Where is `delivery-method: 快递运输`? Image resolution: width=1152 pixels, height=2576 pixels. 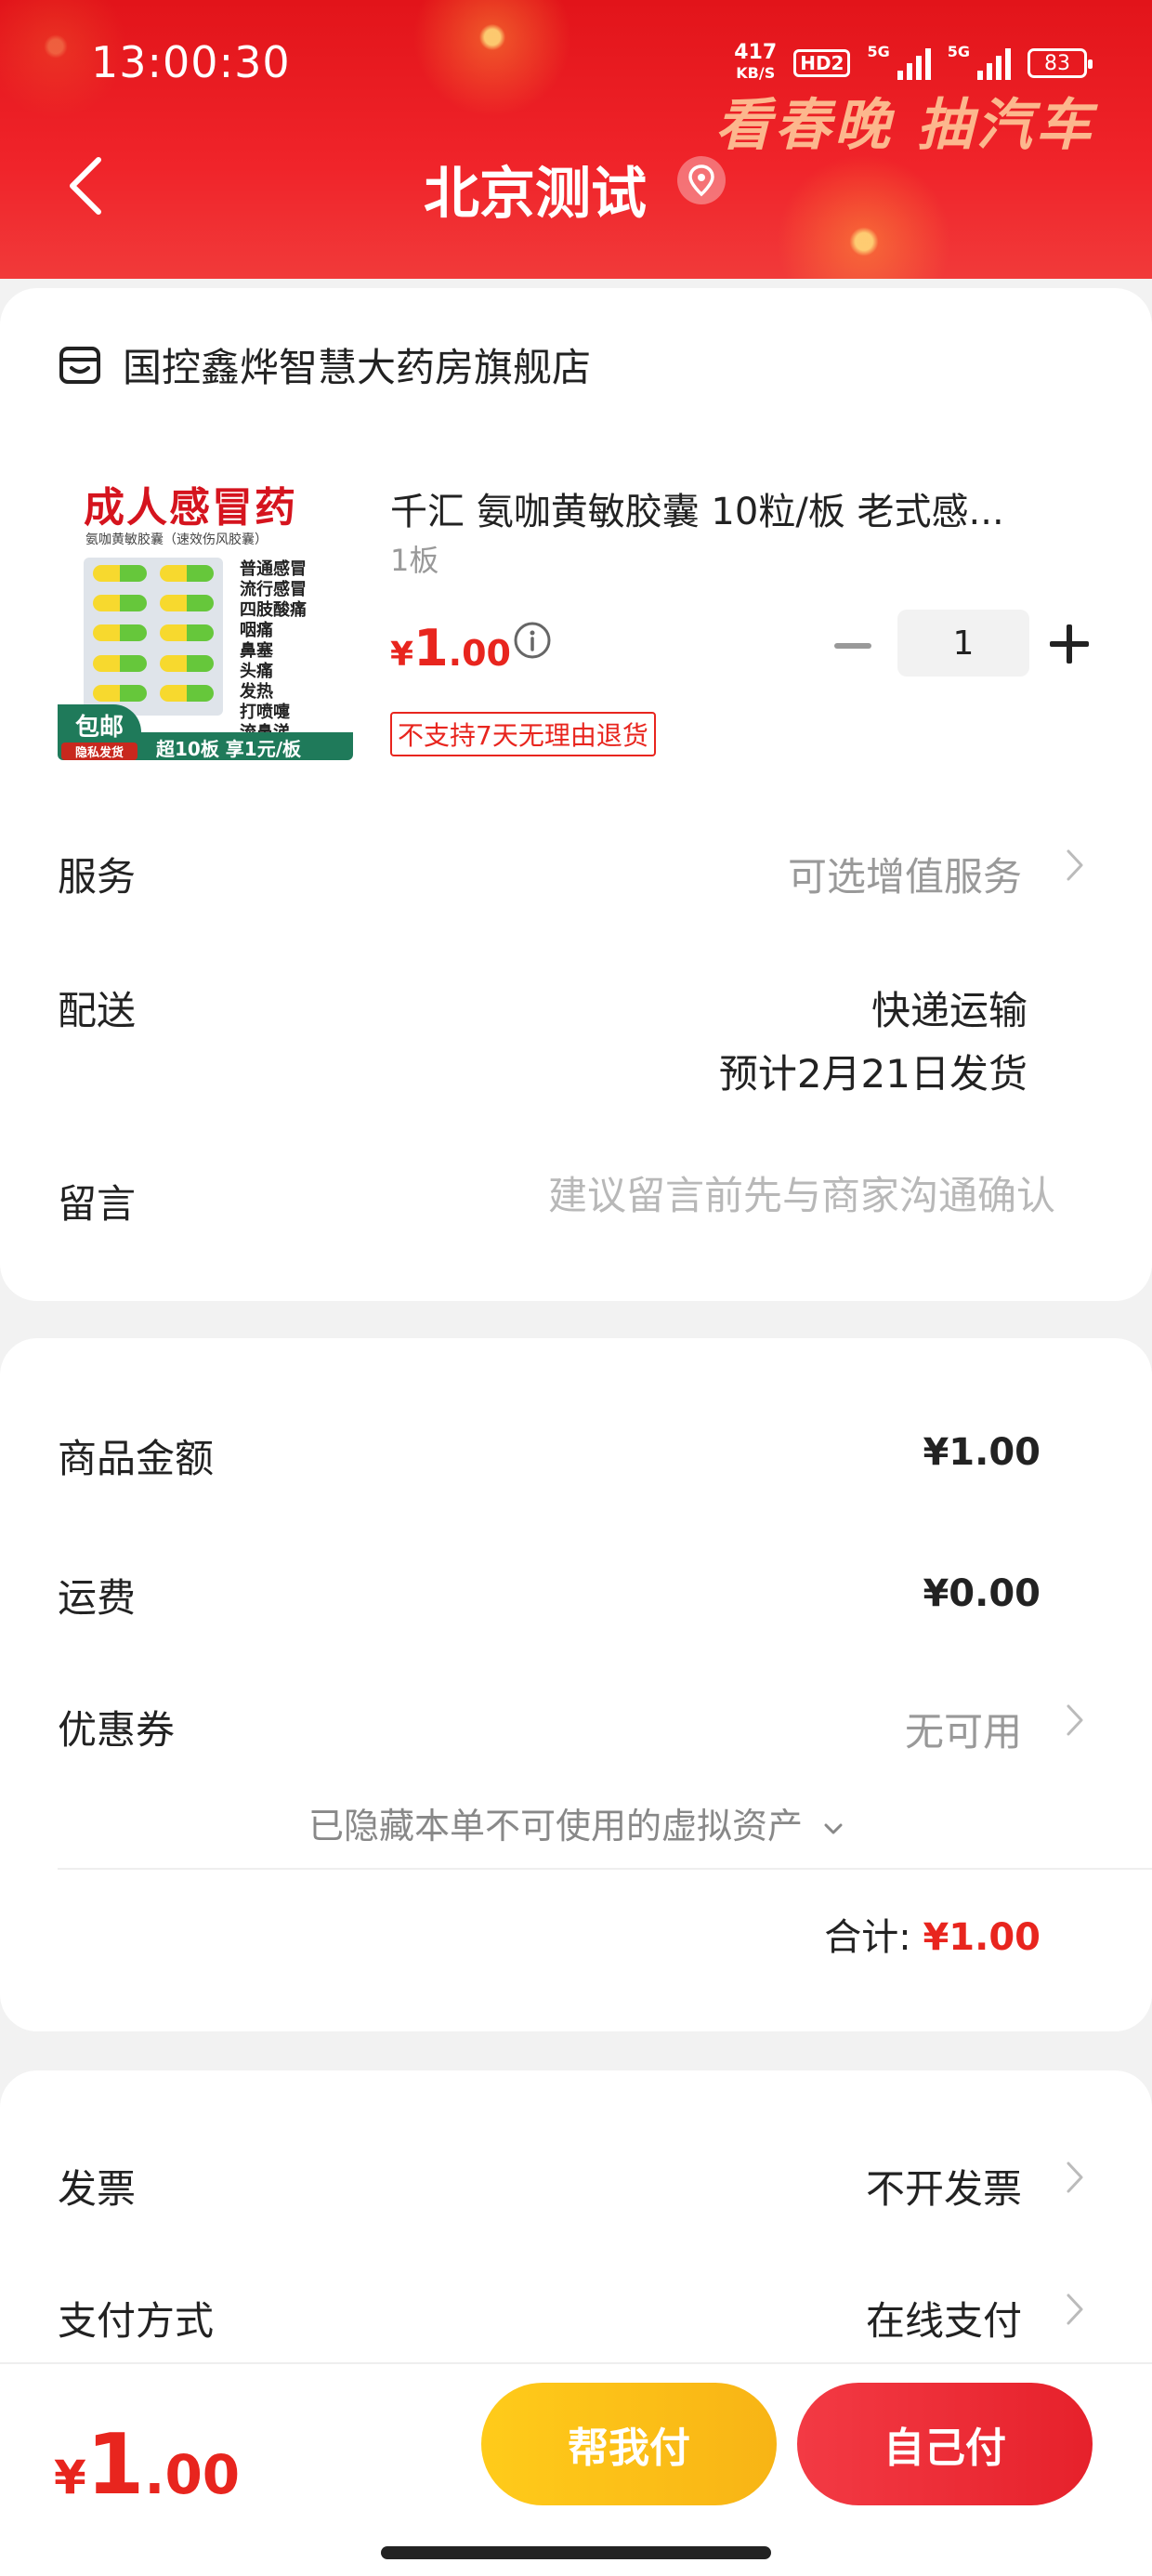
delivery-method: 快递运输 is located at coordinates (949, 1010).